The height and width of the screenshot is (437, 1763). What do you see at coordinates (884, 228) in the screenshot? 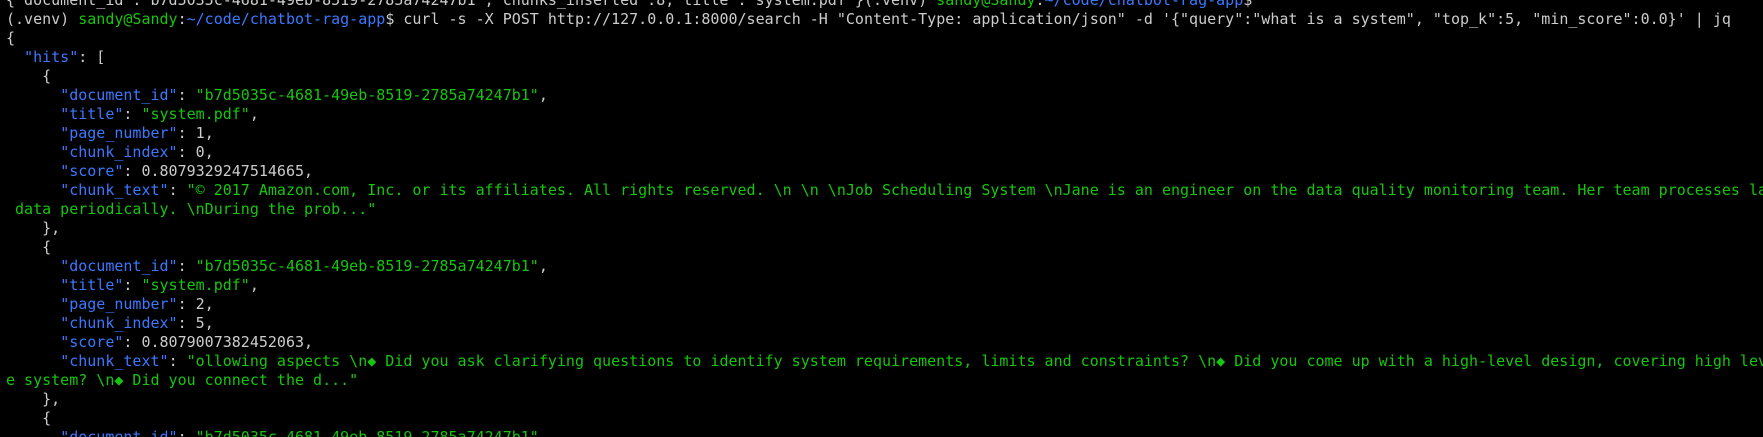
I see `hit-1-close: },` at bounding box center [884, 228].